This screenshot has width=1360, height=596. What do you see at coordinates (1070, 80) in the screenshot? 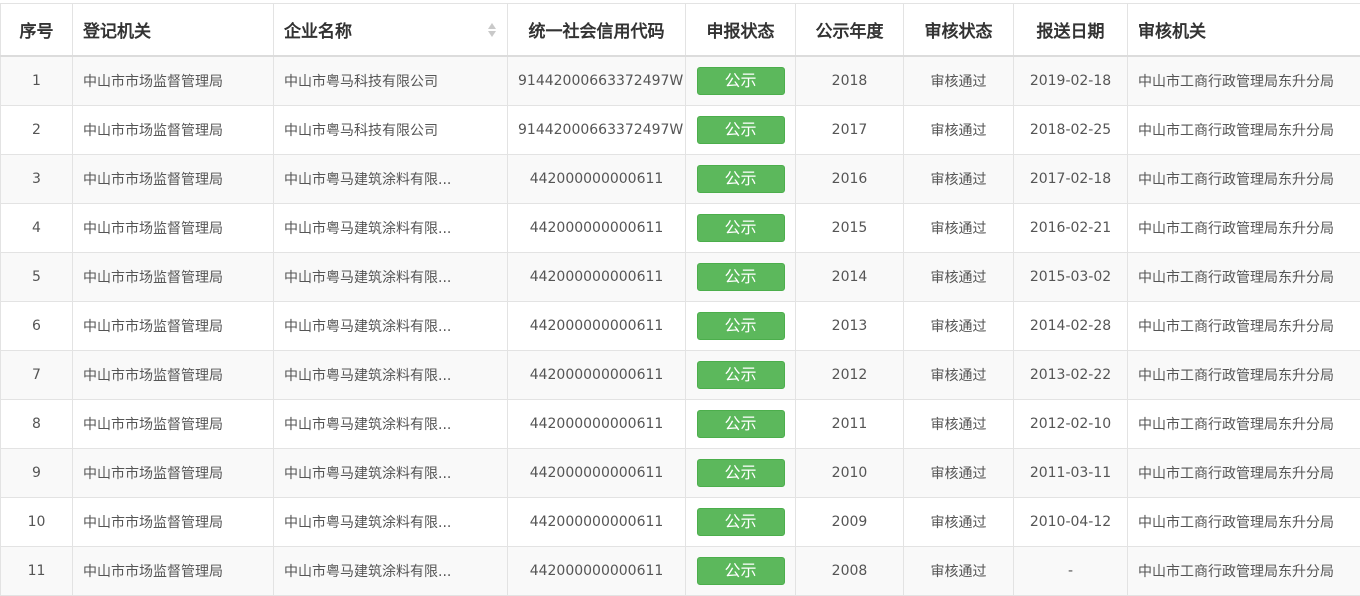
I see `cell-submit-date: 2019-02-18` at bounding box center [1070, 80].